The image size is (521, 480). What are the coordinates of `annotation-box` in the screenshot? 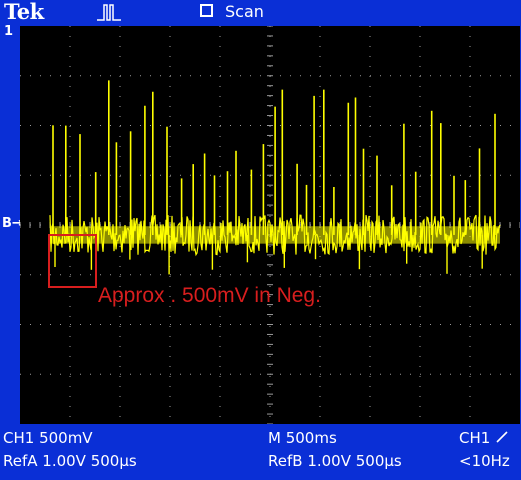 It's located at (72, 261).